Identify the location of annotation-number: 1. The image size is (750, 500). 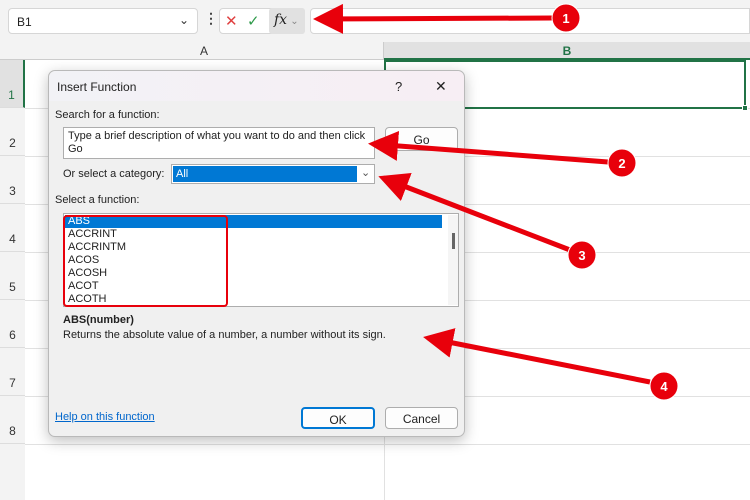
(565, 18).